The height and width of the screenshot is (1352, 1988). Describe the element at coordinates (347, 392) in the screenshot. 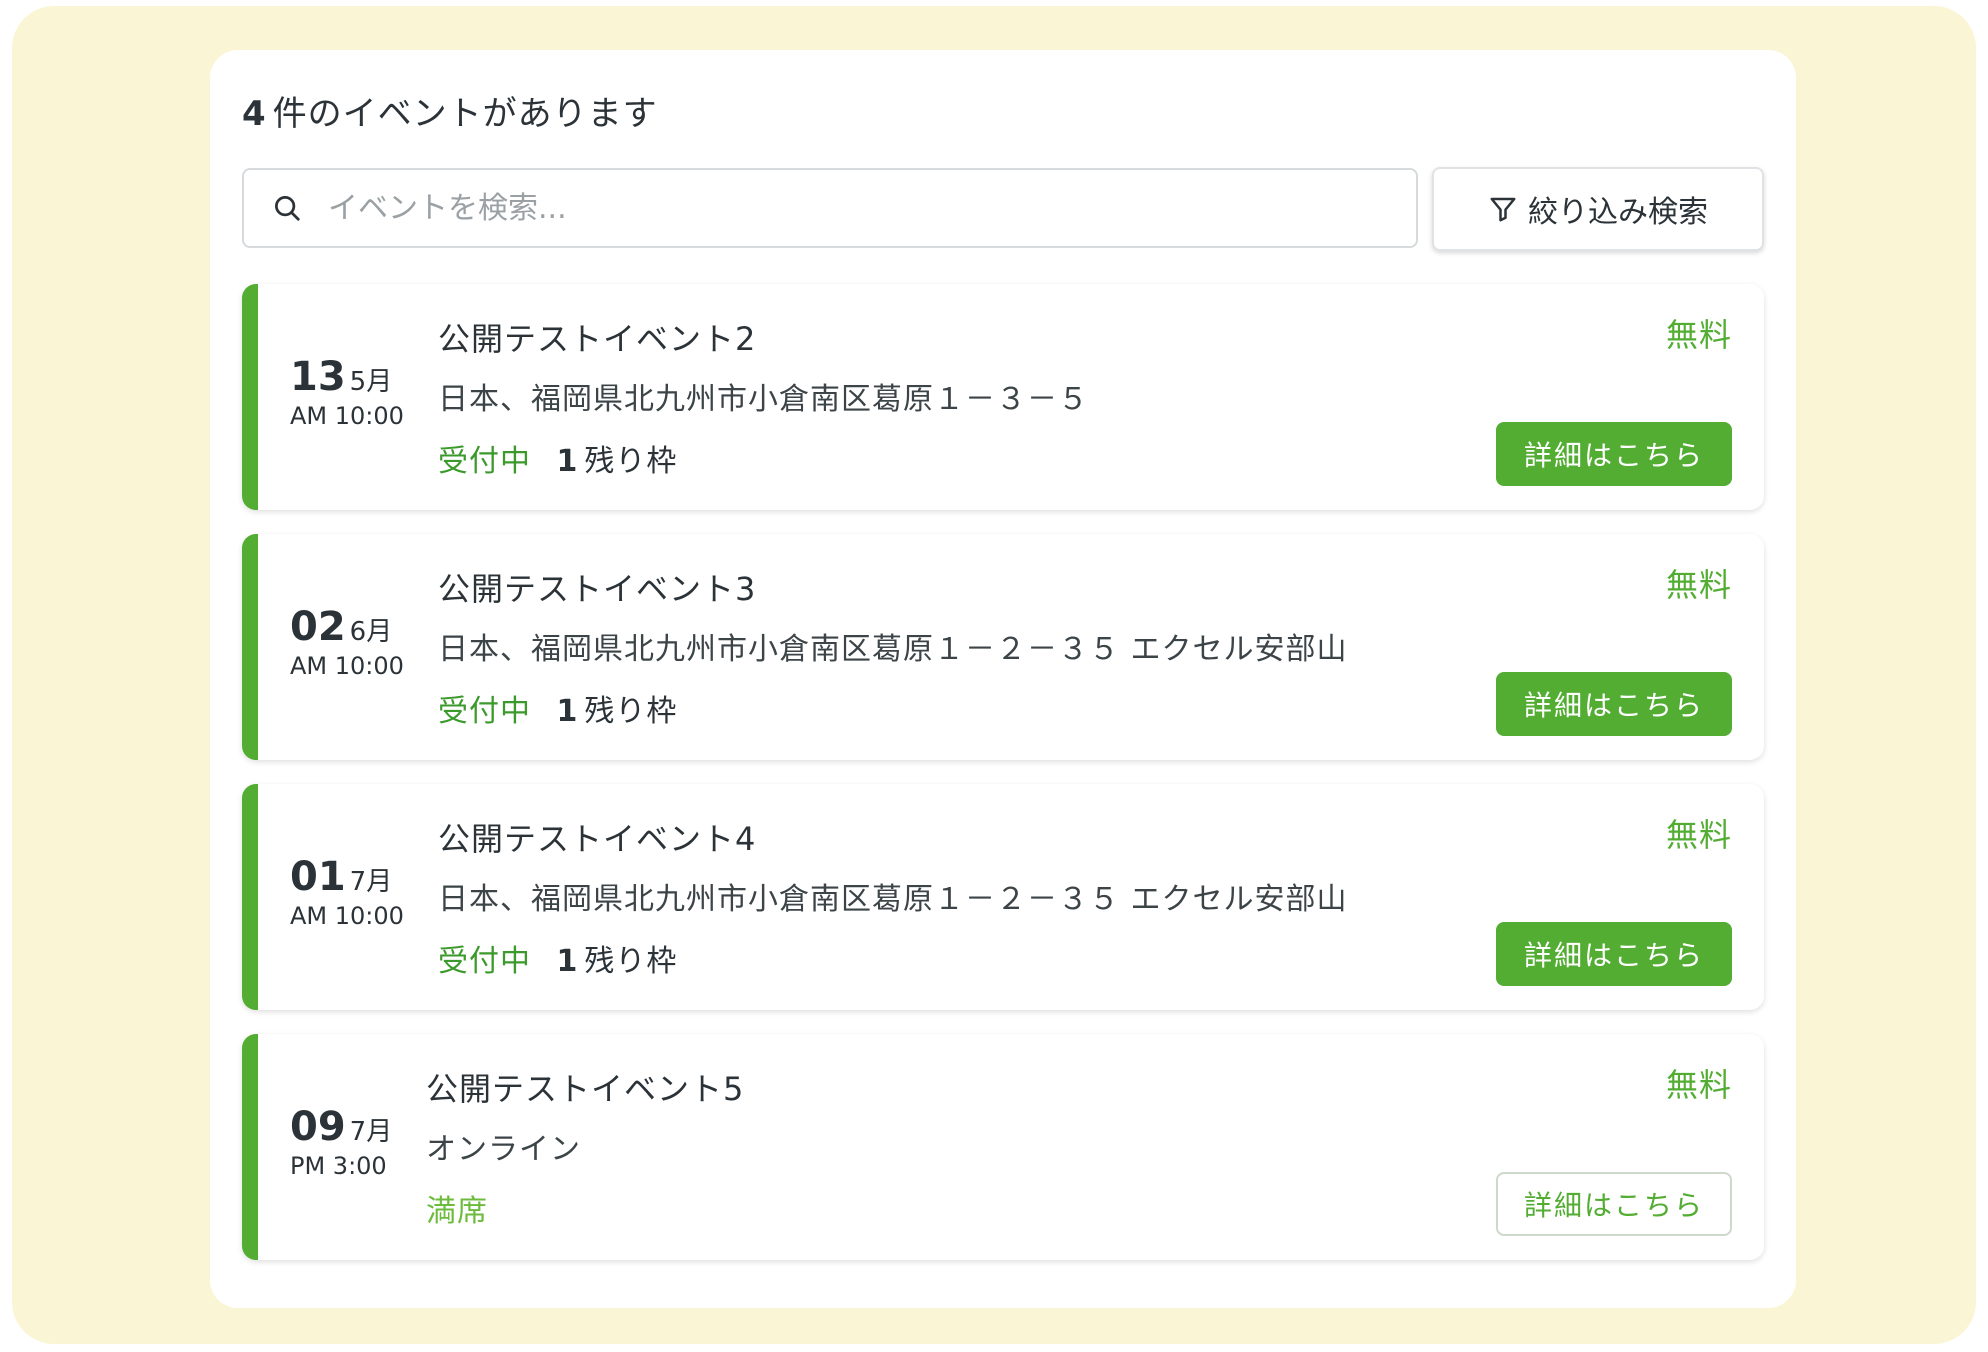

I see `event-date: 13 5月 AM 10:00` at that location.